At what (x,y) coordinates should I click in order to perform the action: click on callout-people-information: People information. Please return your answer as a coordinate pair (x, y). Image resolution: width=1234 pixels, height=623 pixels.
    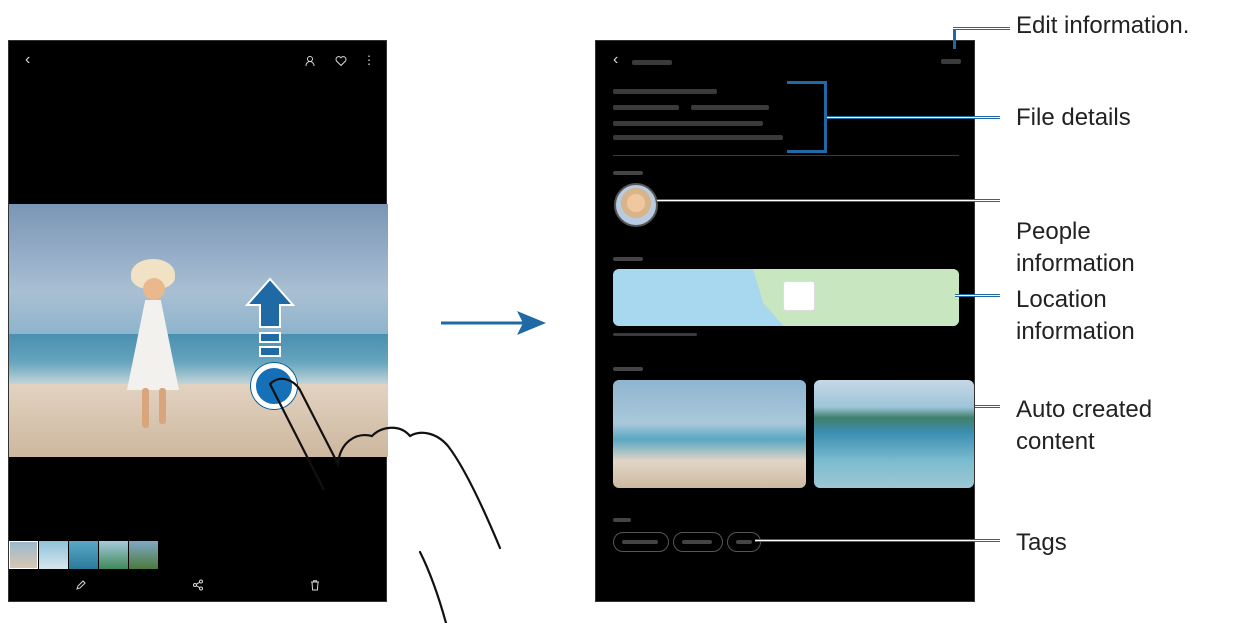
    Looking at the image, I should click on (1075, 247).